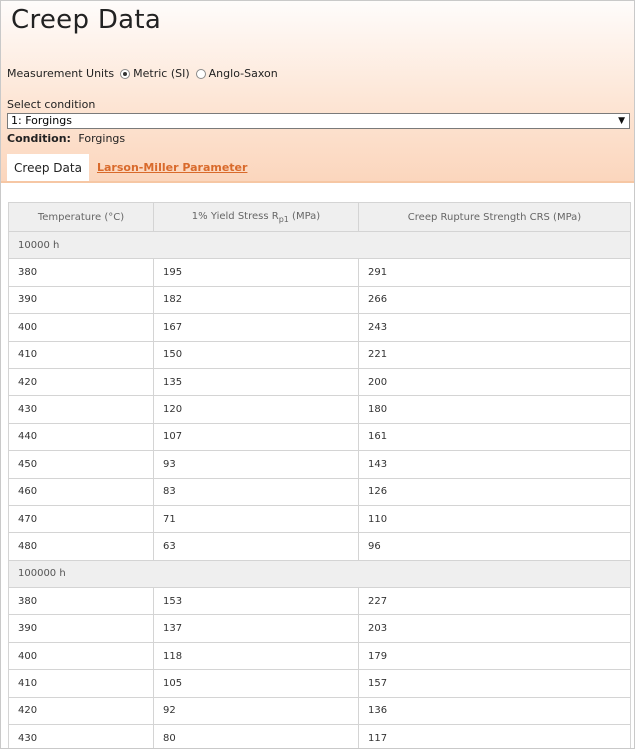 Image resolution: width=635 pixels, height=749 pixels. Describe the element at coordinates (256, 736) in the screenshot. I see `cell-yield-stress: 80` at that location.